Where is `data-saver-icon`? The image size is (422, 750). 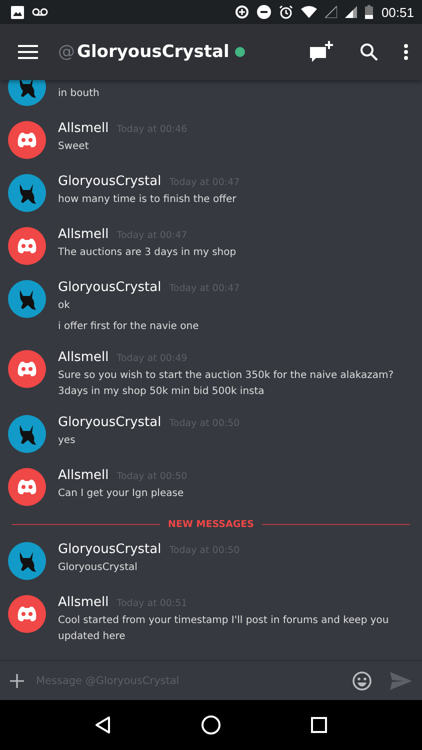 data-saver-icon is located at coordinates (242, 12).